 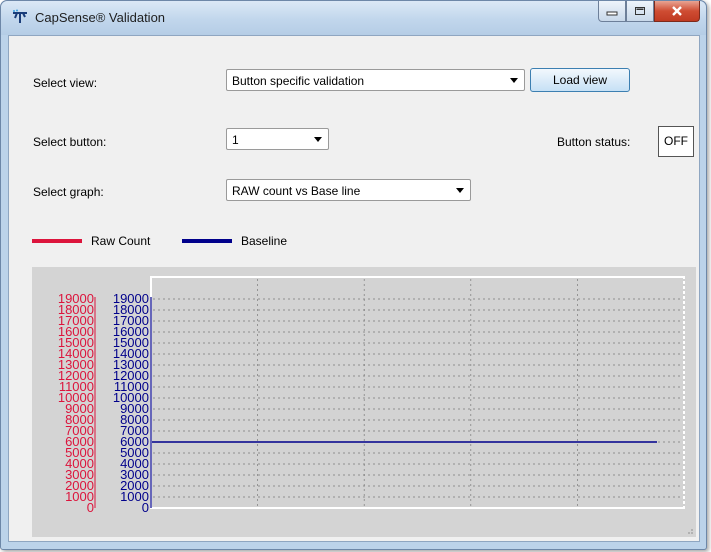 I want to click on graph-select: RAW count vs Base line, so click(x=348, y=190).